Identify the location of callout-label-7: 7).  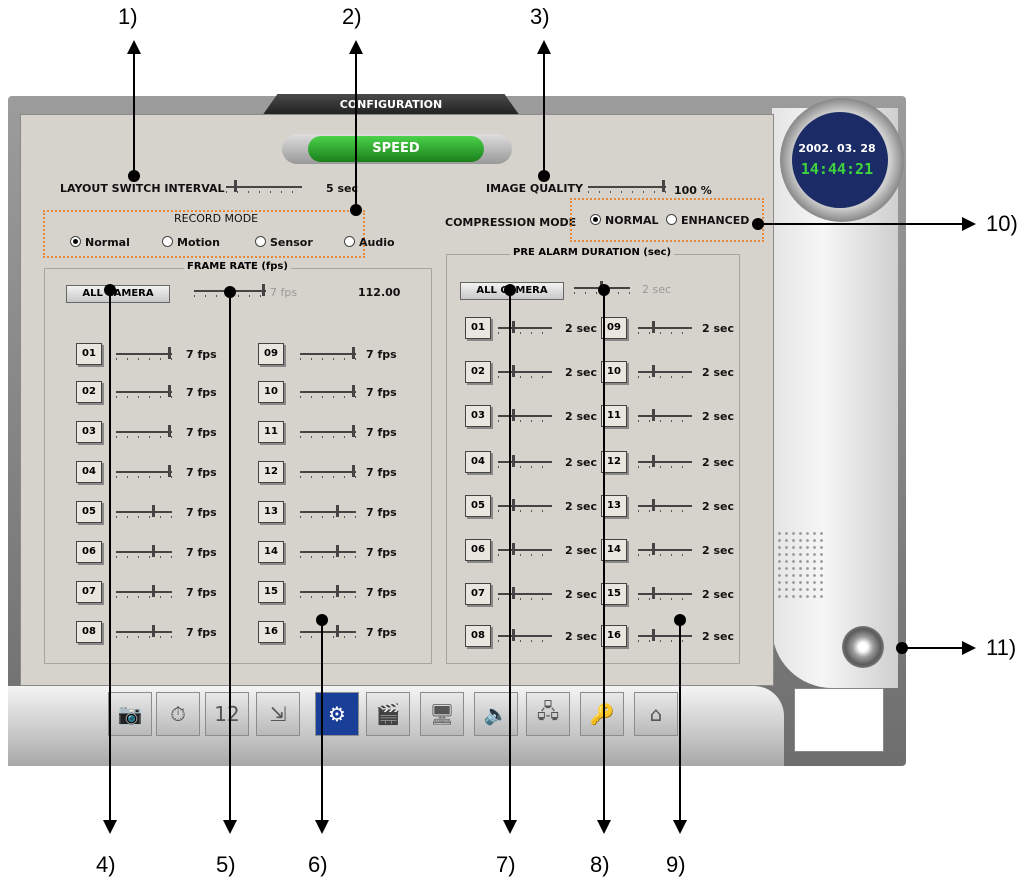
(506, 864).